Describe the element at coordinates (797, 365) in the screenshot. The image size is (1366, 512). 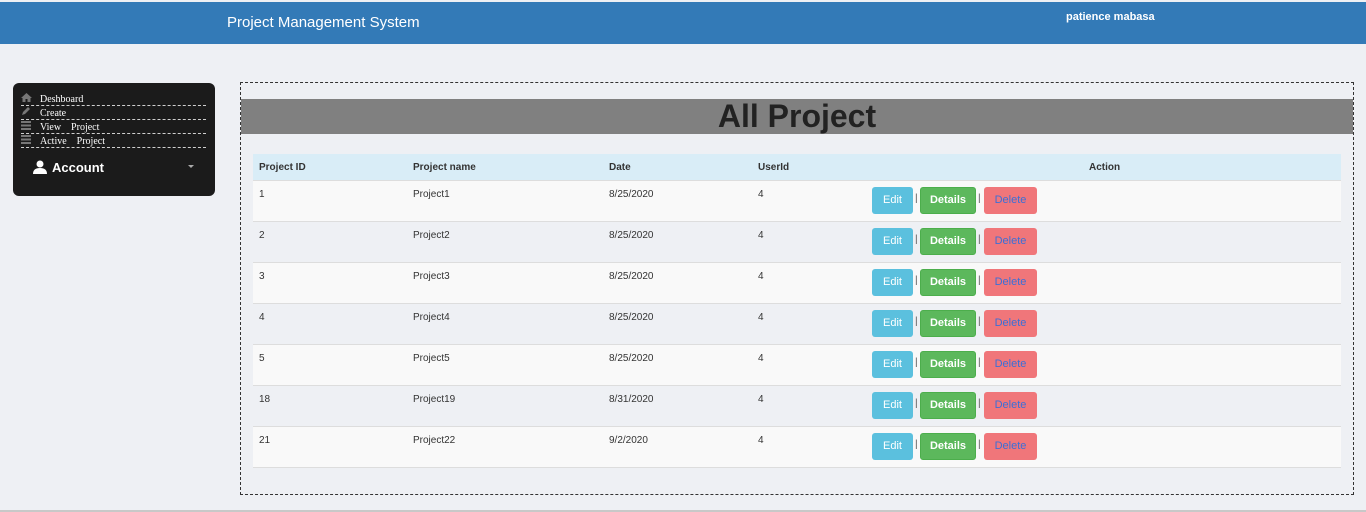
I see `table-row: 5 Project5 8/25/2020 4 Edit | Details | Delete` at that location.